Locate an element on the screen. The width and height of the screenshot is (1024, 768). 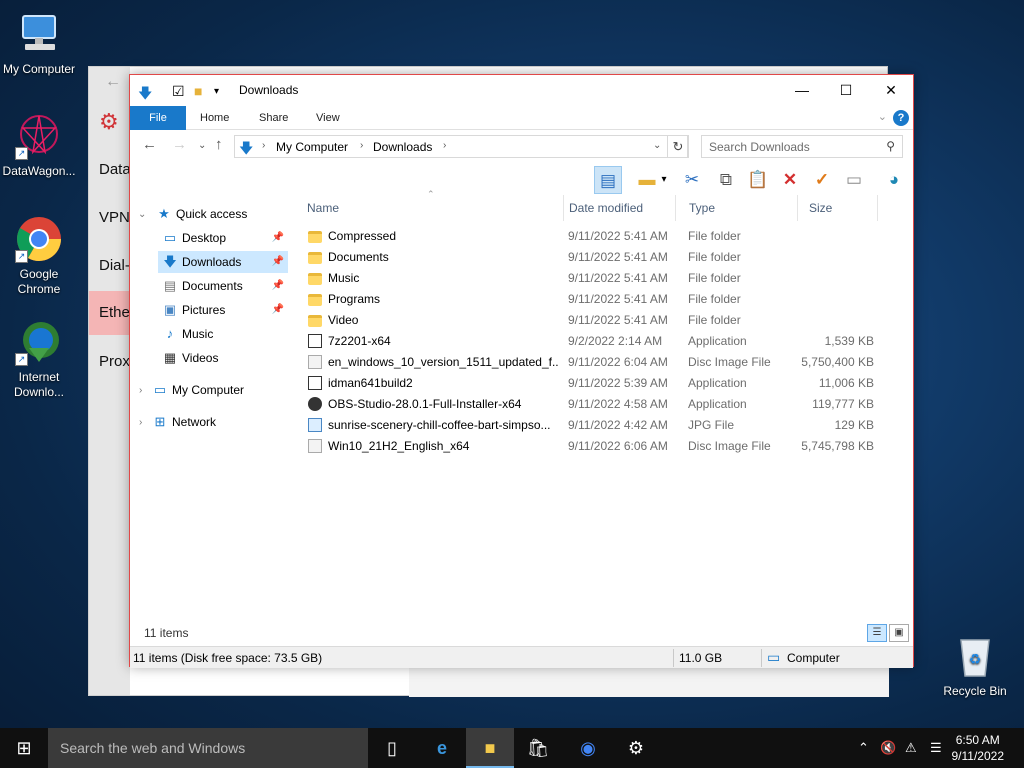
tab-file: File is located at coordinates (158, 118).